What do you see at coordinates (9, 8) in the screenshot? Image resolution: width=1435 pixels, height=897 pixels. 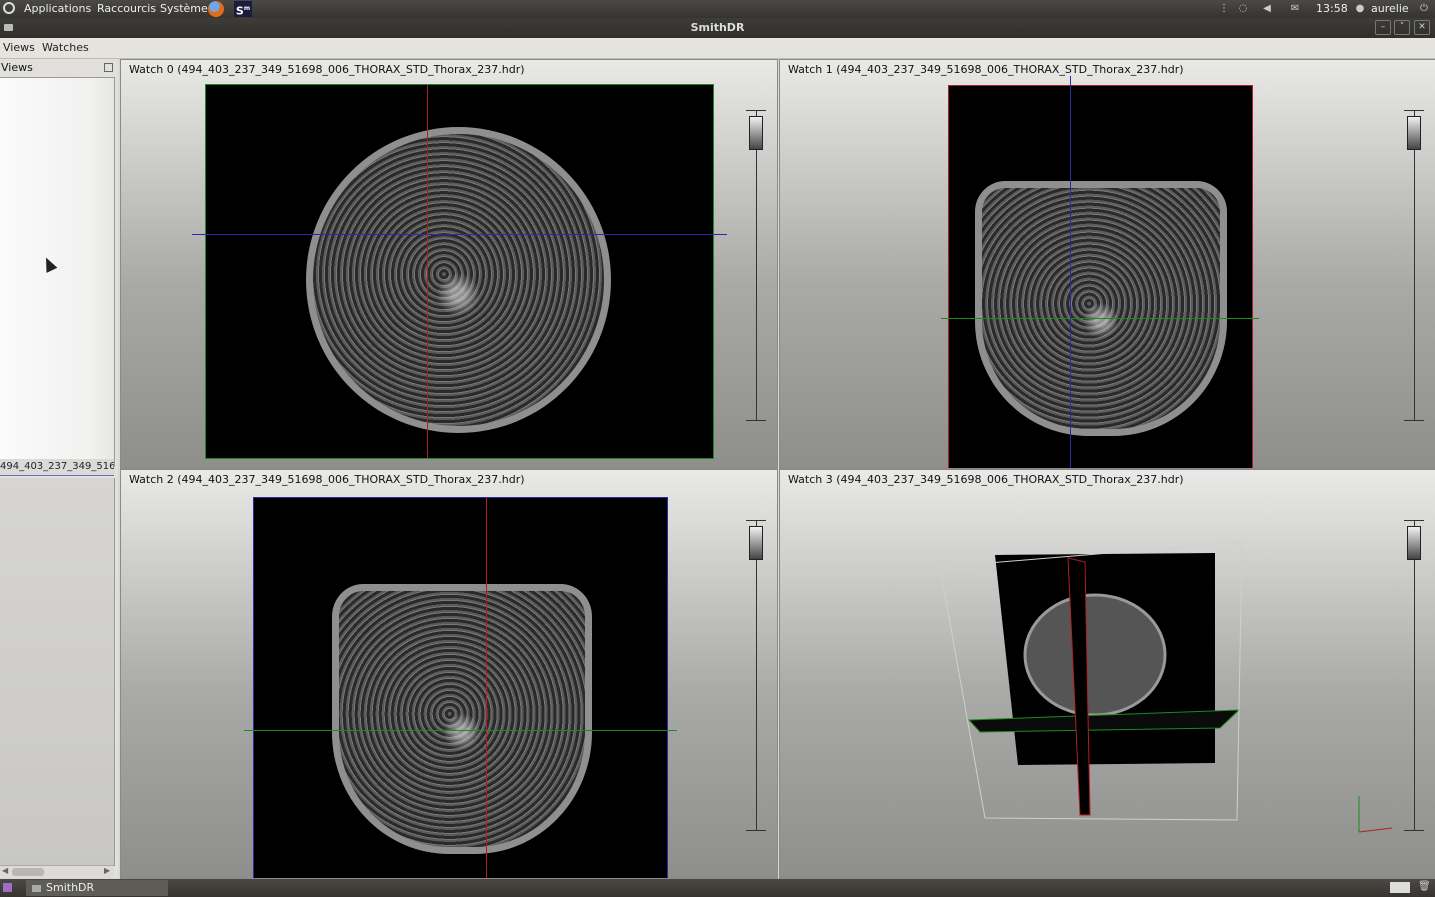 I see `ubuntu-logo-icon` at bounding box center [9, 8].